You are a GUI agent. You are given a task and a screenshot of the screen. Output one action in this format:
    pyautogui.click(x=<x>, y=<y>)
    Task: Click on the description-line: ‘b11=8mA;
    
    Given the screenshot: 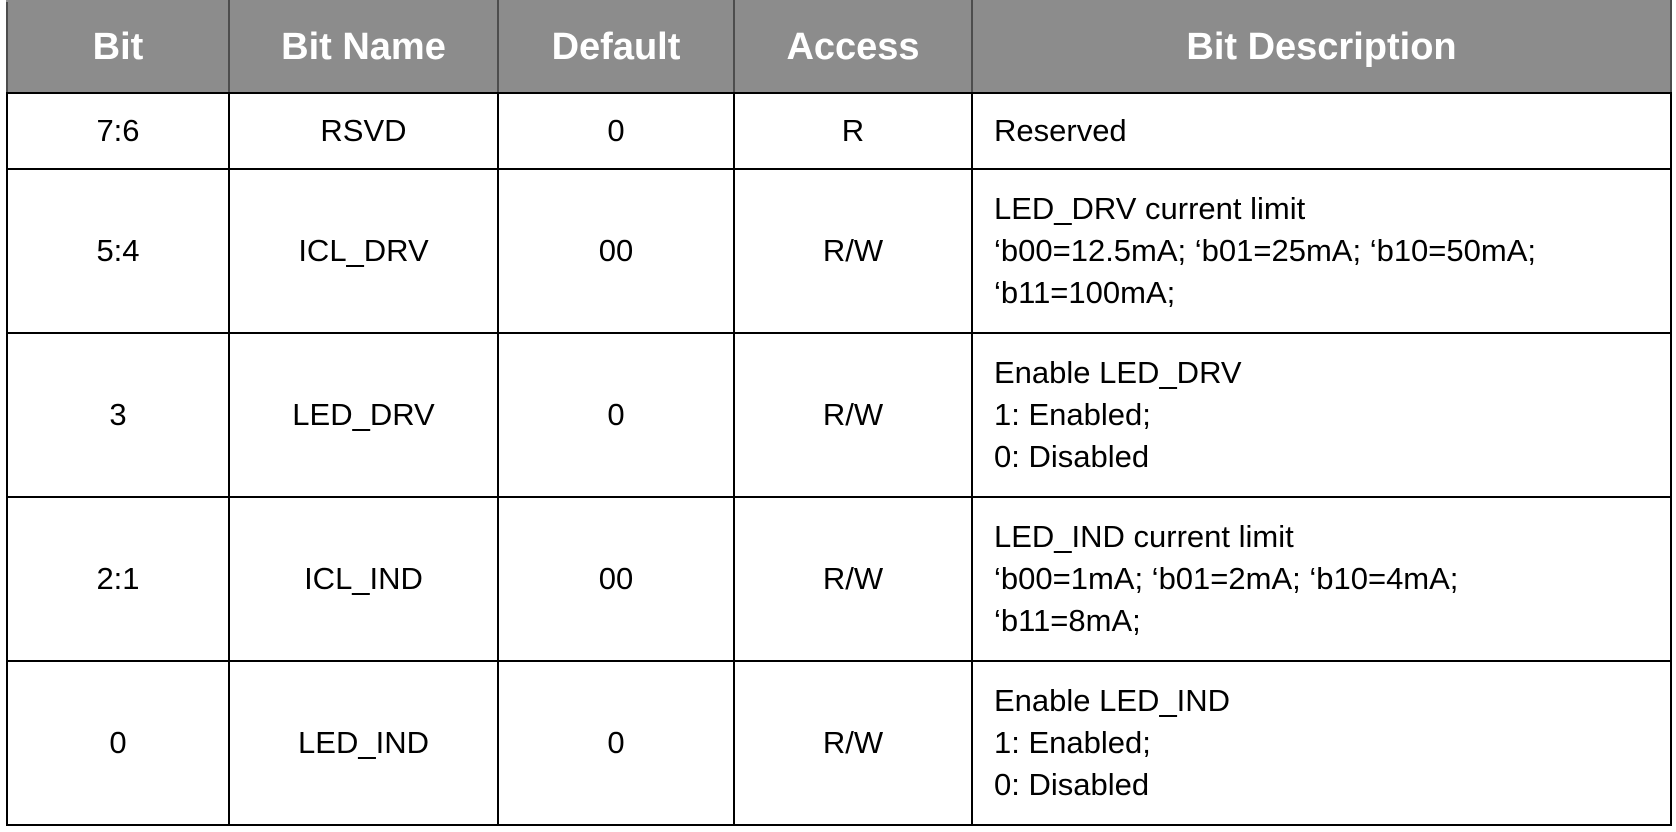 What is the action you would take?
    pyautogui.click(x=1067, y=620)
    